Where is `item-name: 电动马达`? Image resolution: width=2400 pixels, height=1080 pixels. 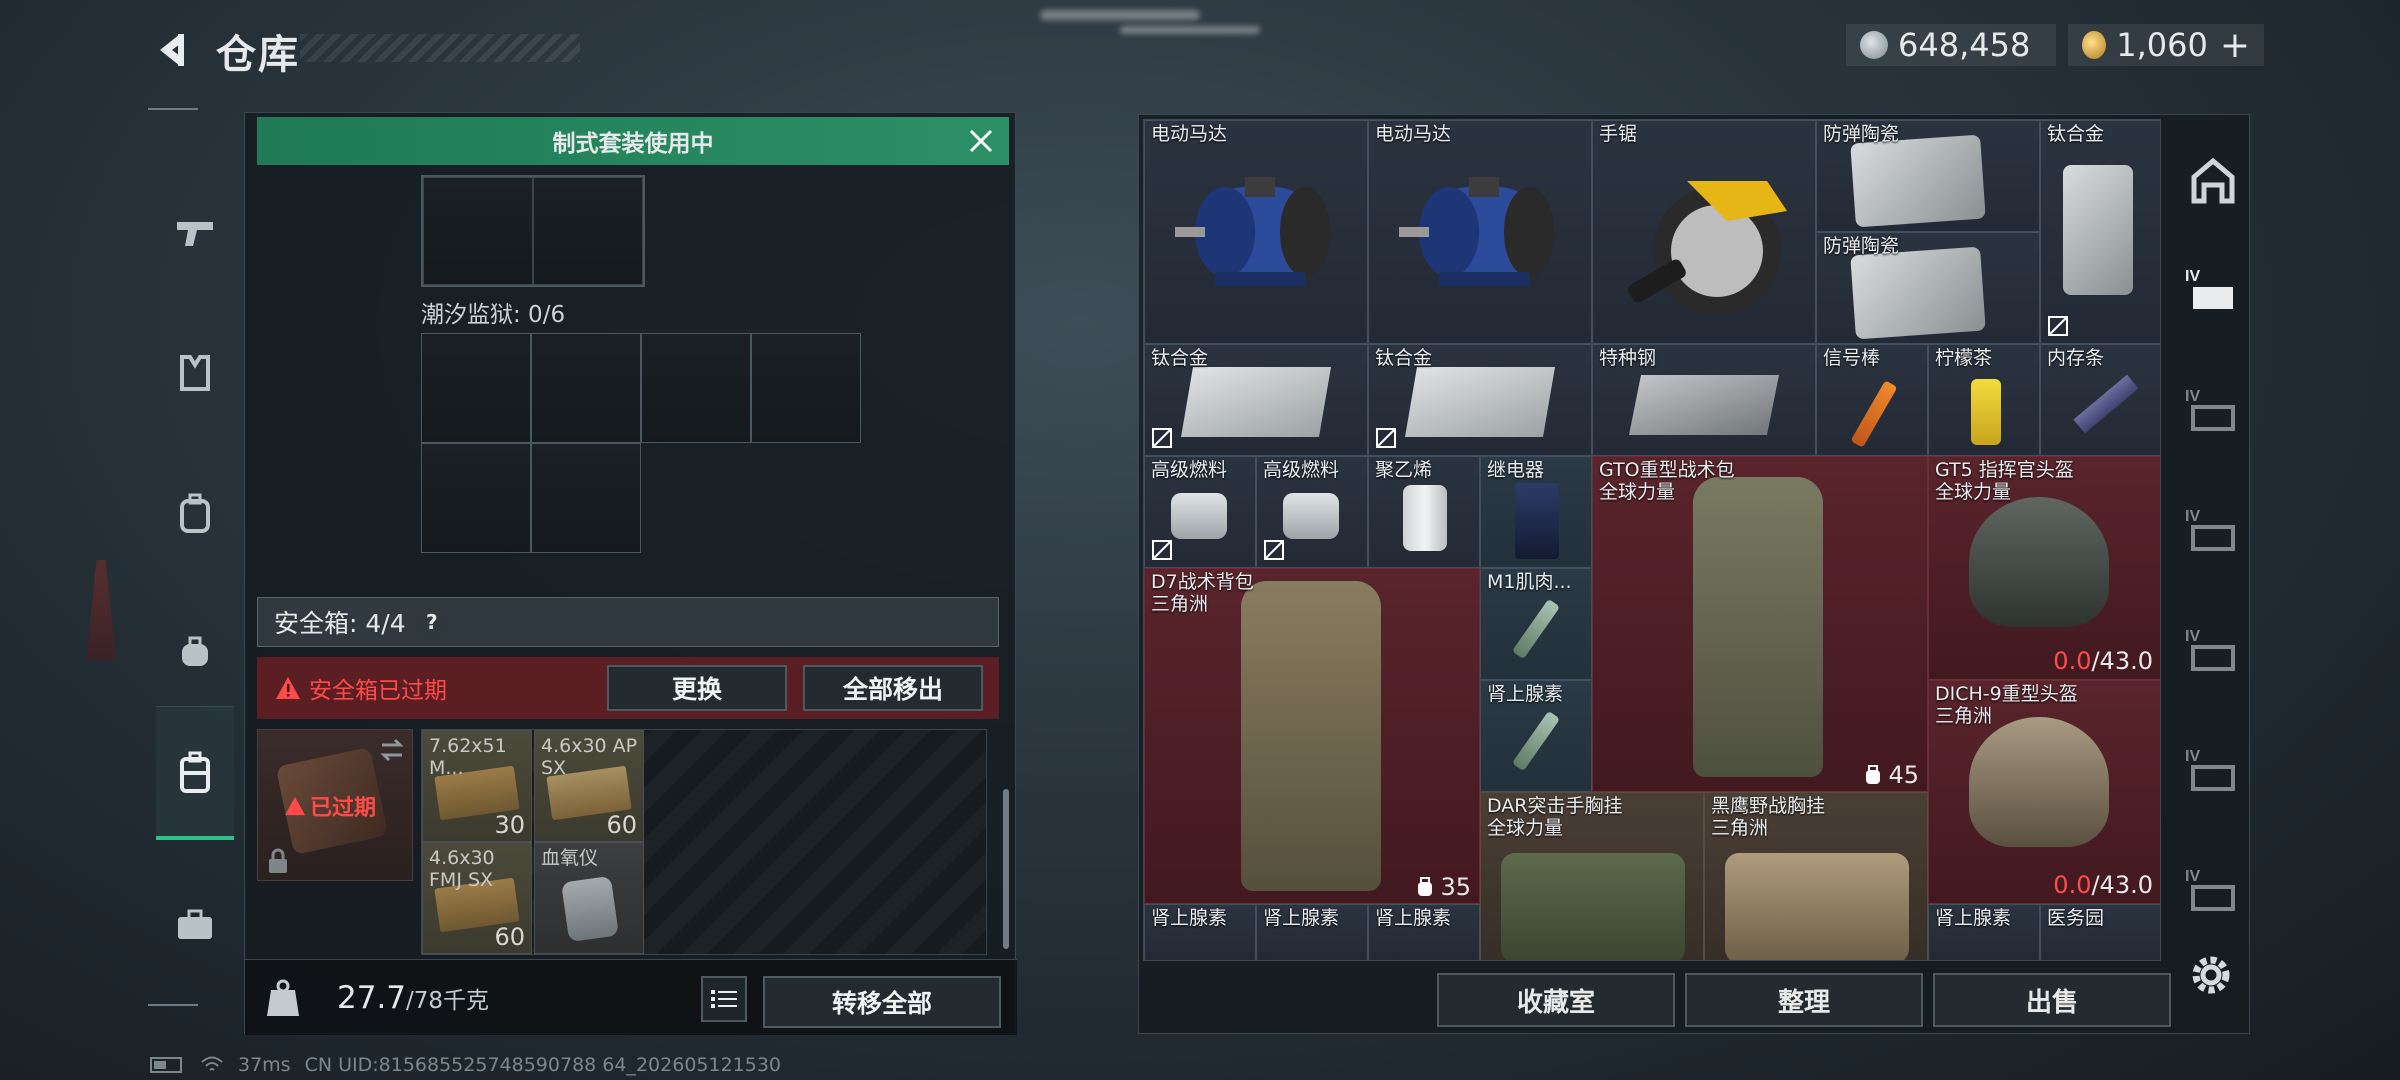
item-name: 电动马达 is located at coordinates (1413, 134).